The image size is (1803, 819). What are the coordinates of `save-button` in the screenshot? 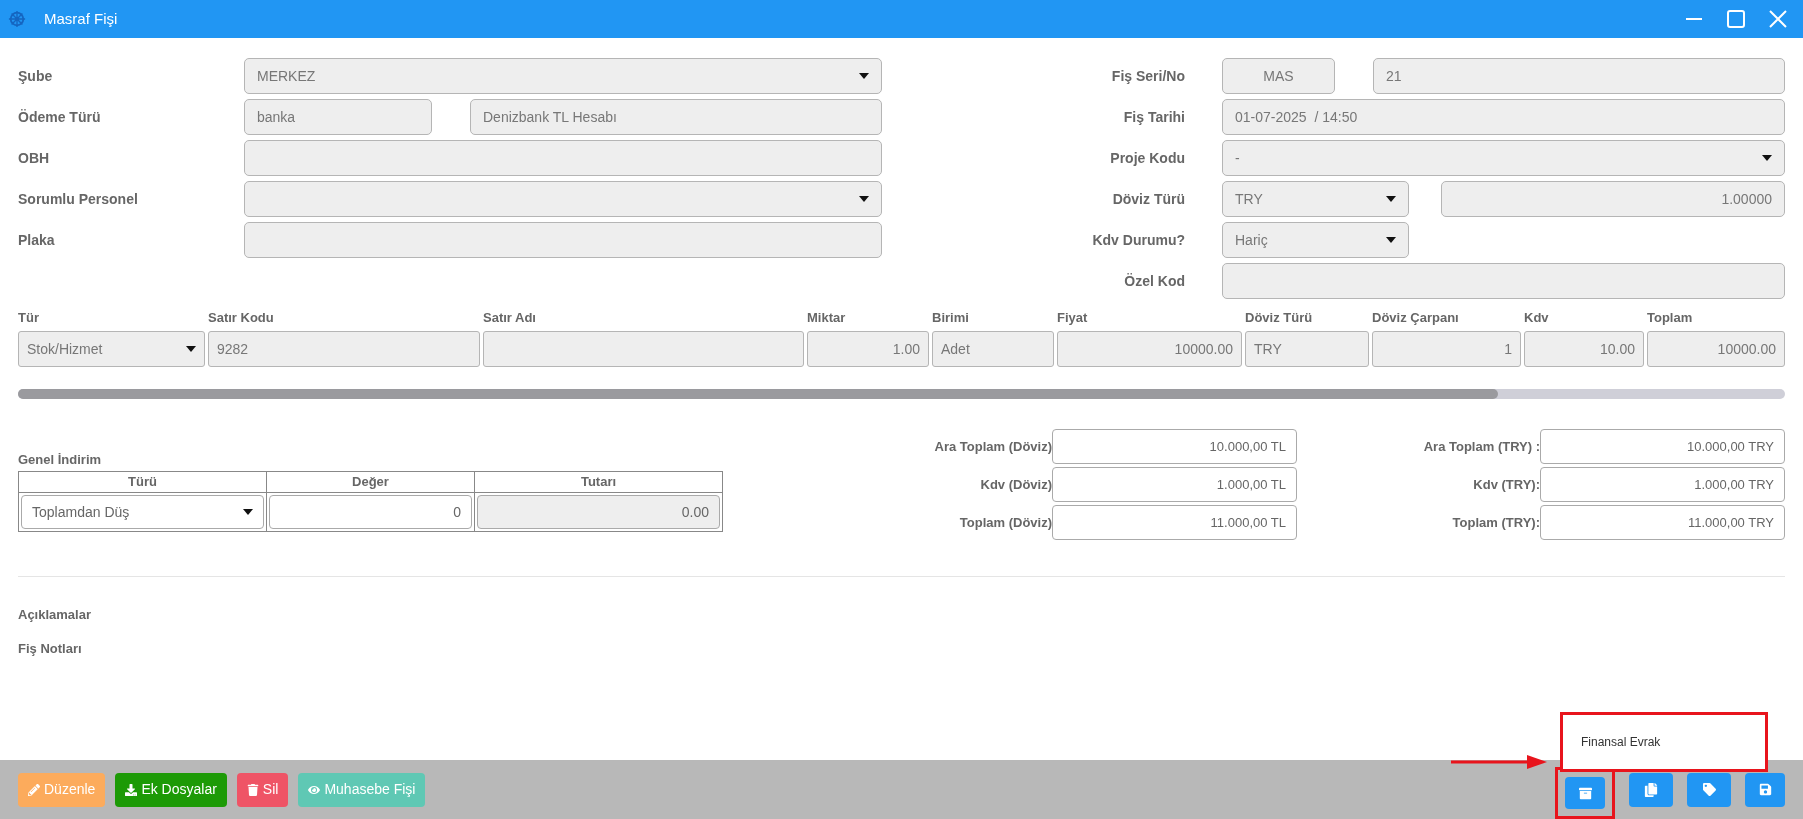 It's located at (1765, 789).